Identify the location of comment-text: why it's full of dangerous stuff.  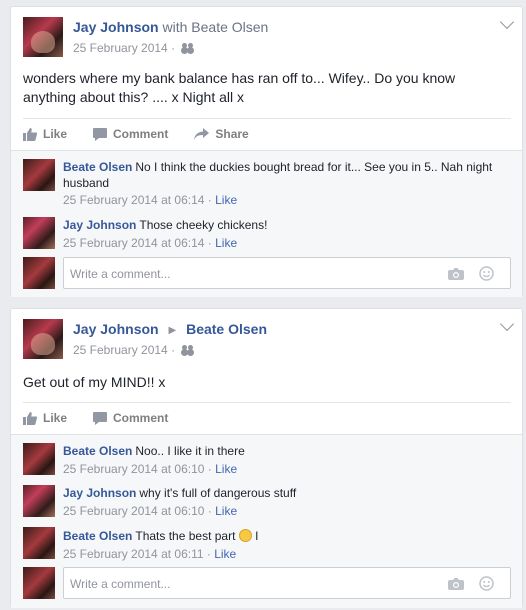
(218, 493).